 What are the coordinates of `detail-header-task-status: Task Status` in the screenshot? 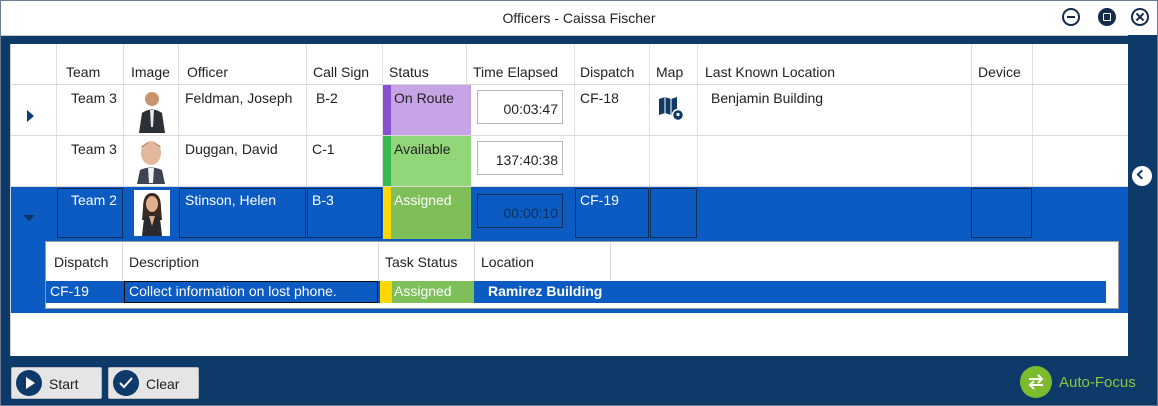 It's located at (421, 262).